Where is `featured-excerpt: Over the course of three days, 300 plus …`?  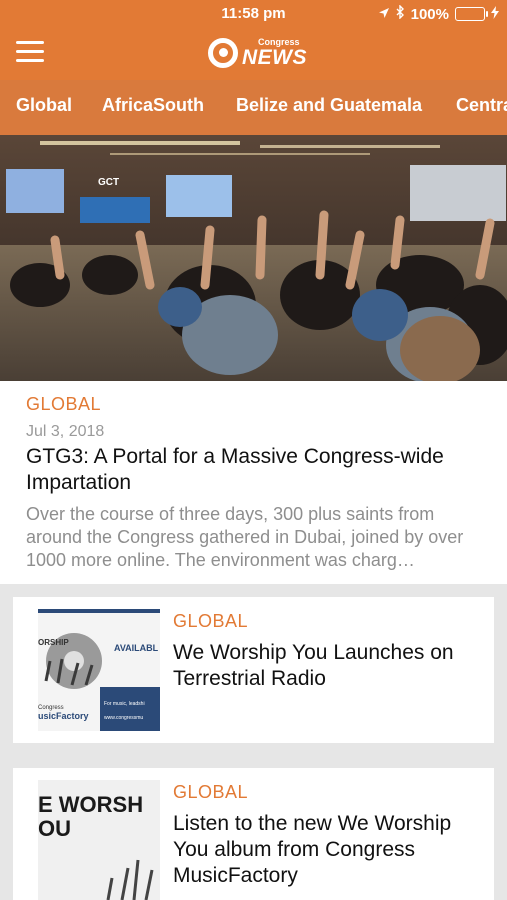 featured-excerpt: Over the course of three days, 300 plus … is located at coordinates (245, 537).